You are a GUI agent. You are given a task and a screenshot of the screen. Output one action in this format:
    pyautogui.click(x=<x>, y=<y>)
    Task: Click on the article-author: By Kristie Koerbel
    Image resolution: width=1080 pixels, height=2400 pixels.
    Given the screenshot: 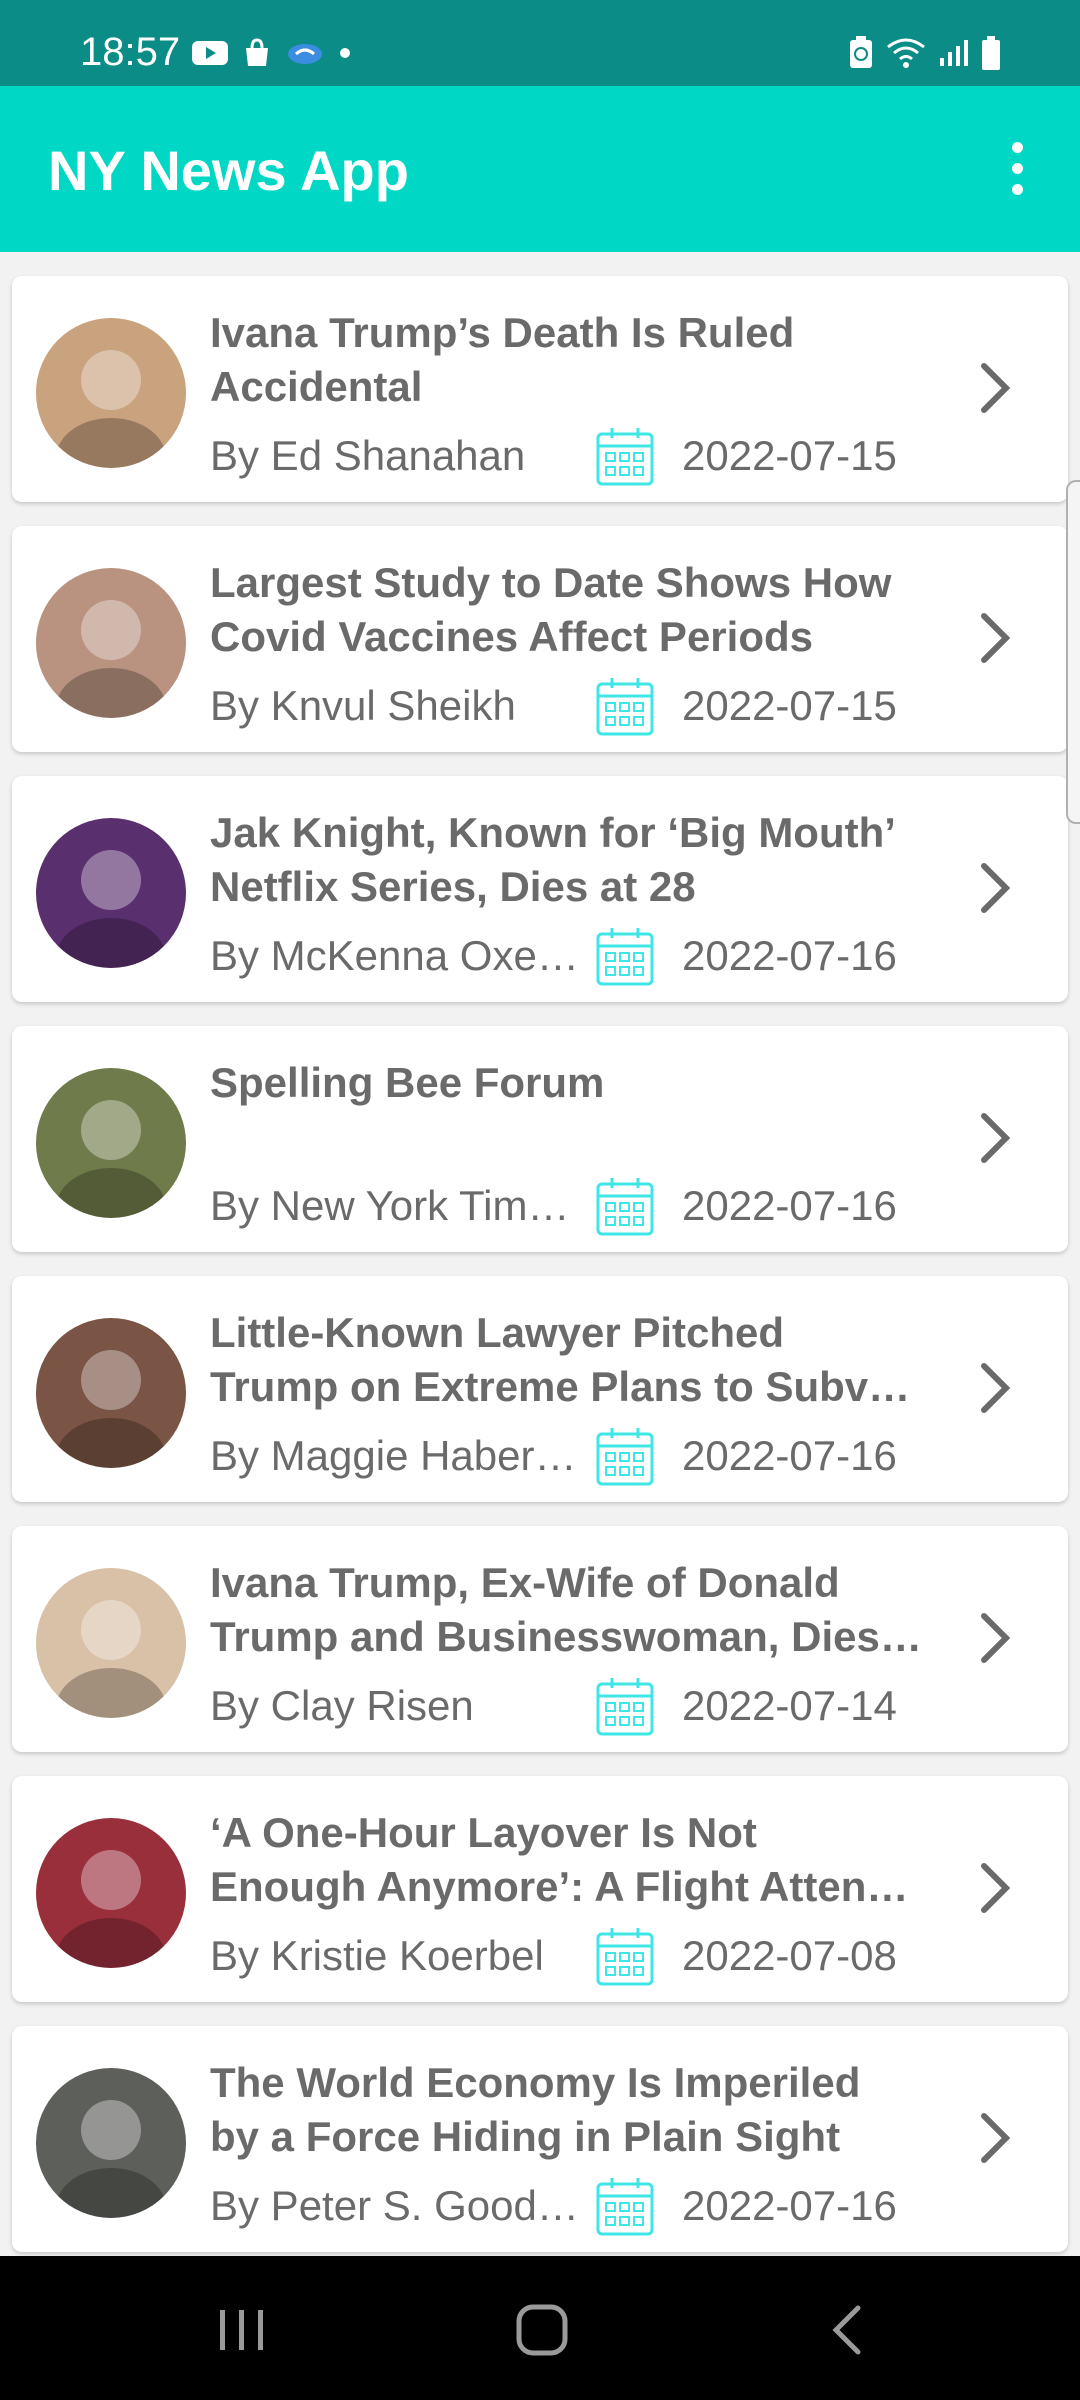 What is the action you would take?
    pyautogui.click(x=377, y=1955)
    